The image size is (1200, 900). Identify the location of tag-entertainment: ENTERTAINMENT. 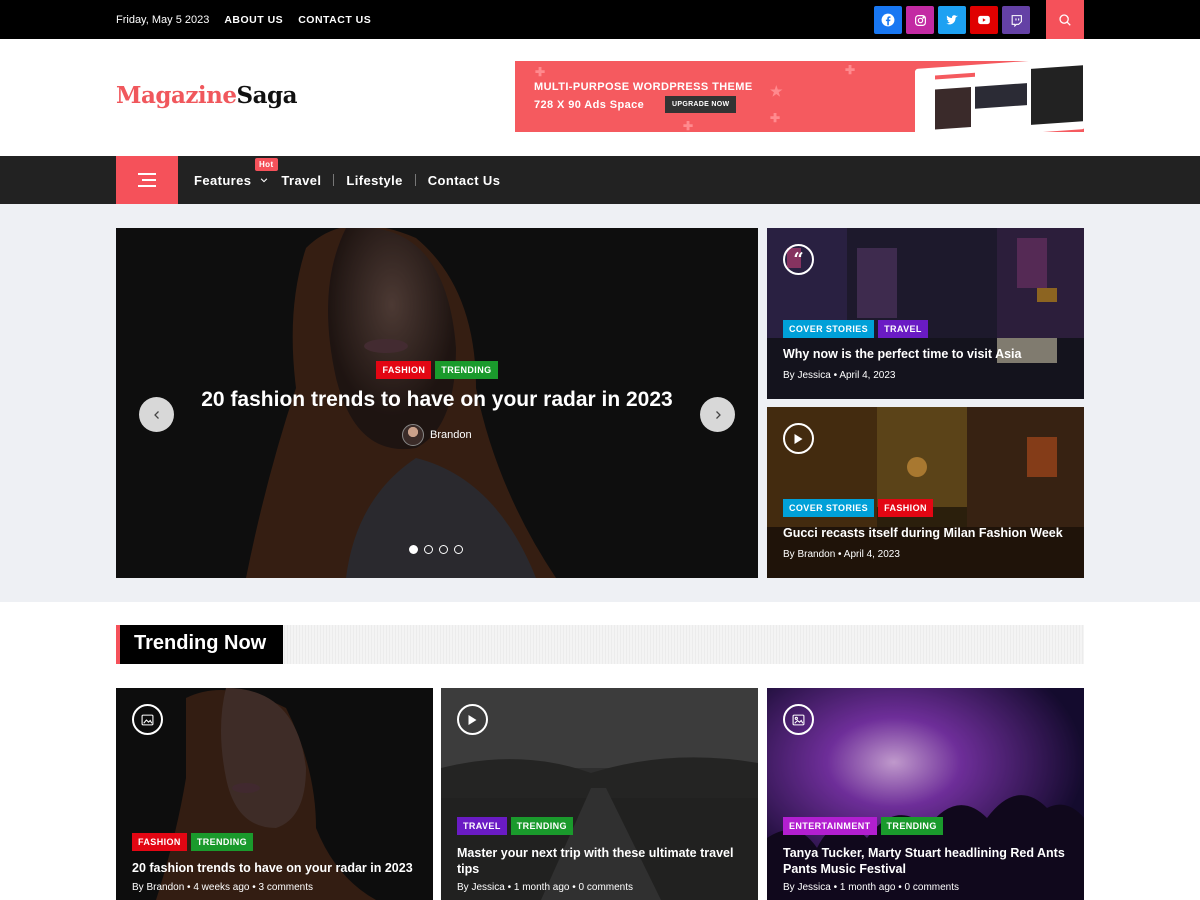
(830, 826).